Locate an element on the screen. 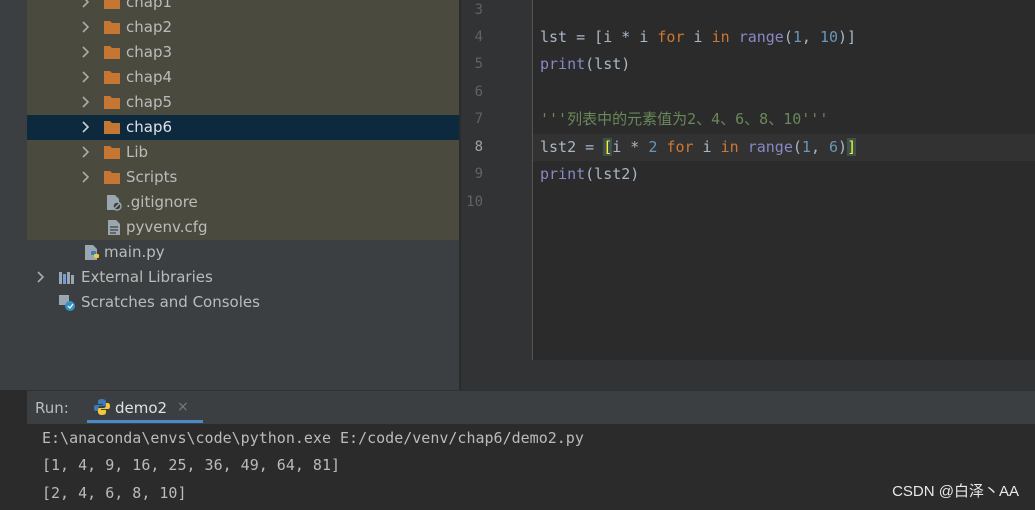 The width and height of the screenshot is (1035, 510). line-number: 3 is located at coordinates (478, 10).